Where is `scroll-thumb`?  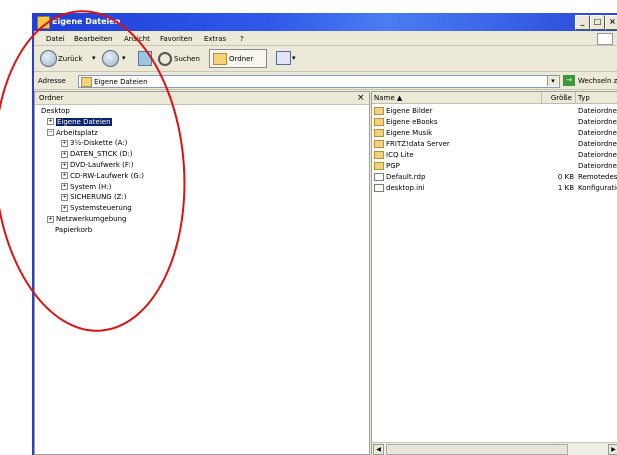 scroll-thumb is located at coordinates (477, 449).